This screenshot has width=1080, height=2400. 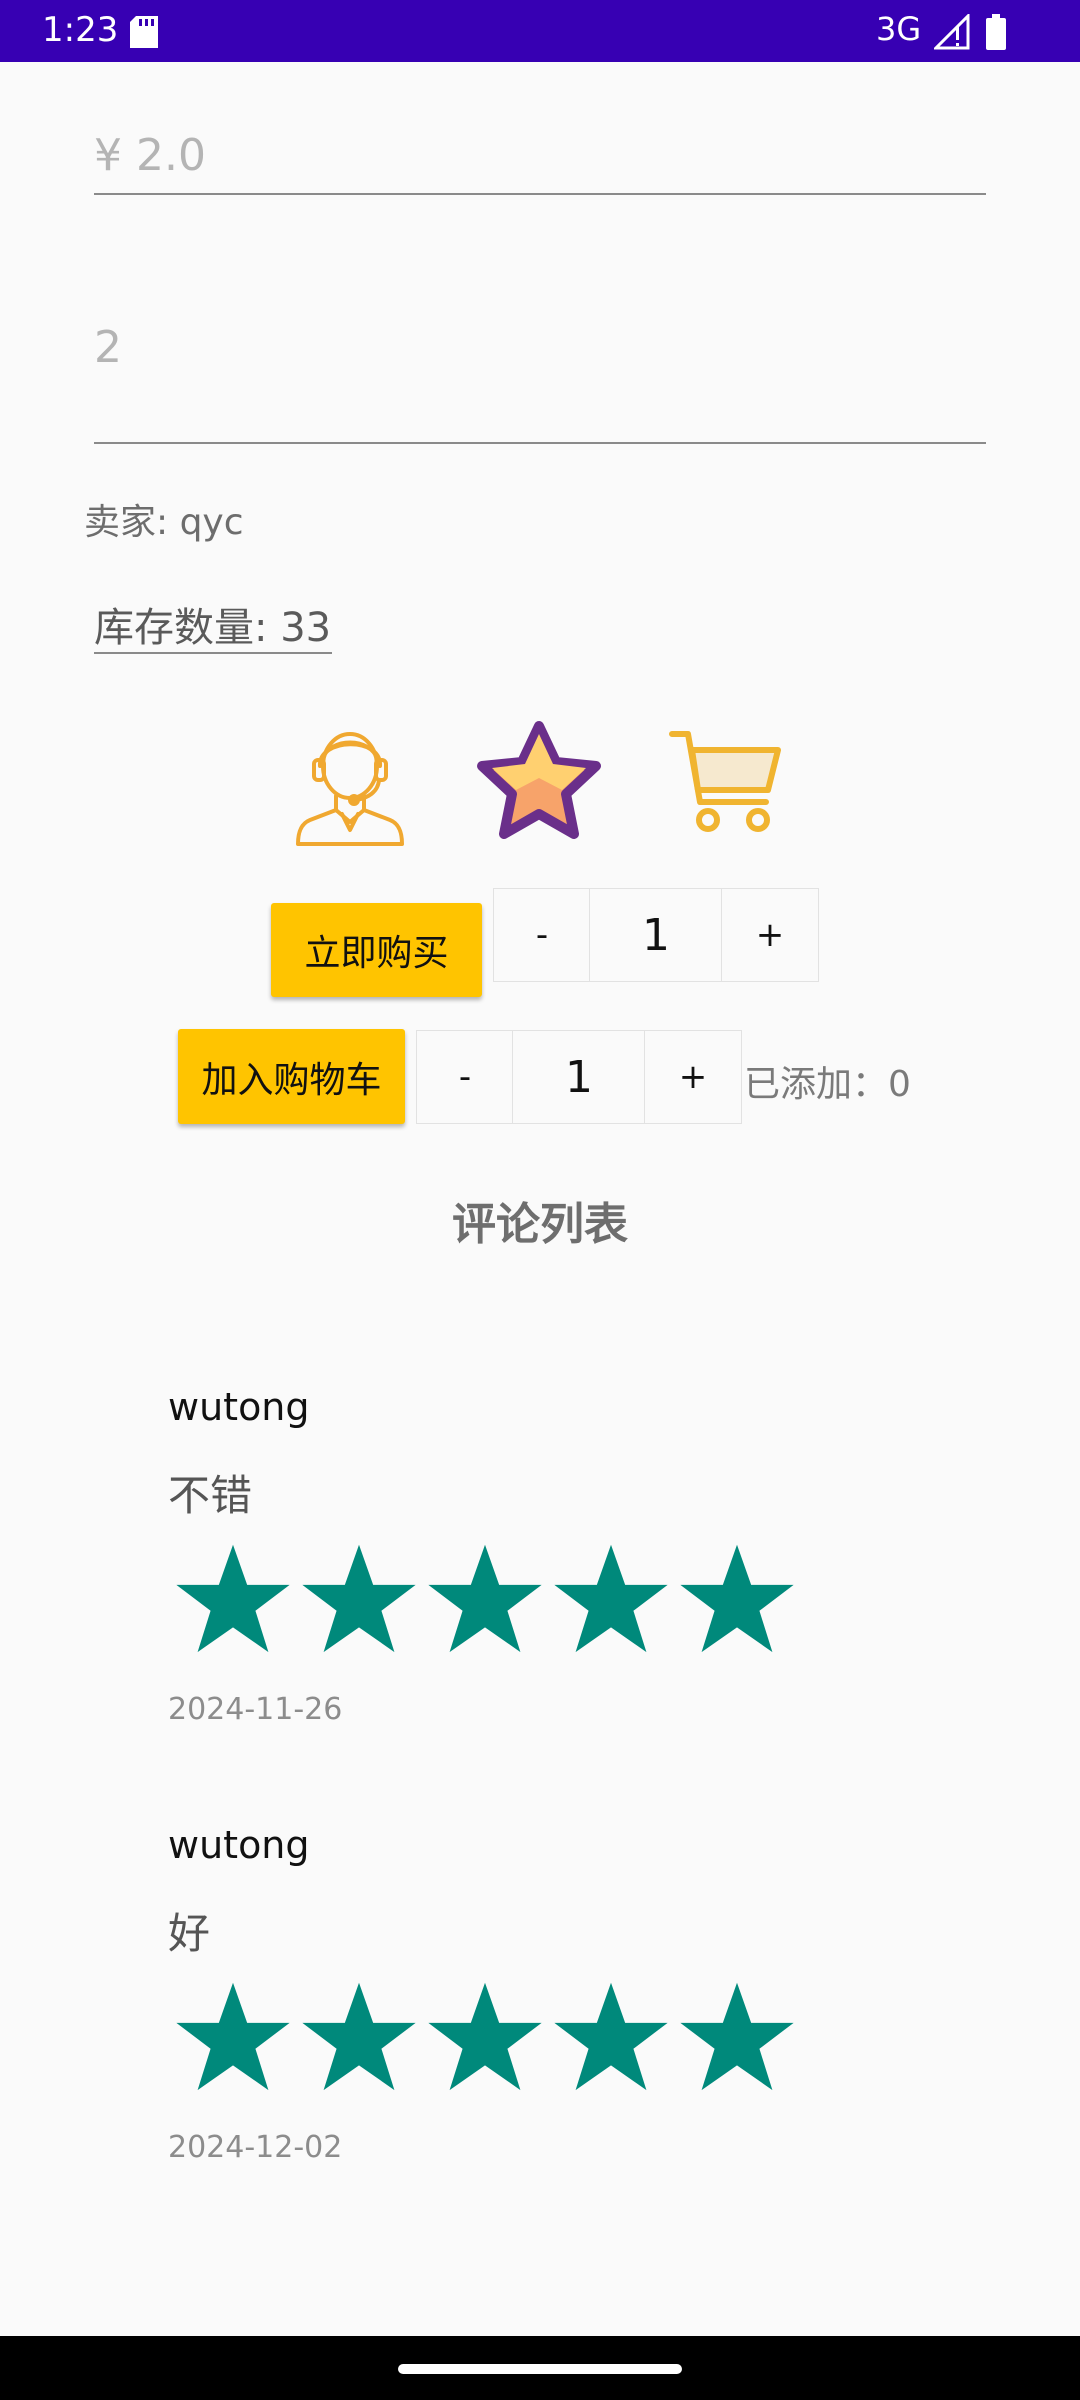 What do you see at coordinates (542, 935) in the screenshot?
I see `buy-decrease-button: -` at bounding box center [542, 935].